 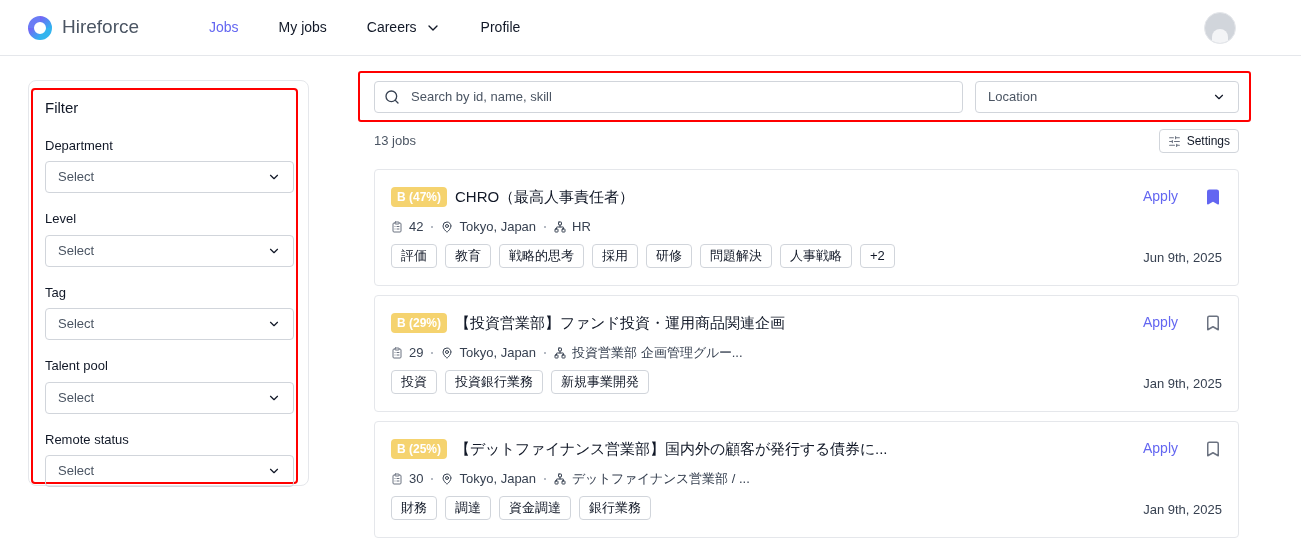 What do you see at coordinates (414, 381) in the screenshot?
I see `skill-tag: 投資` at bounding box center [414, 381].